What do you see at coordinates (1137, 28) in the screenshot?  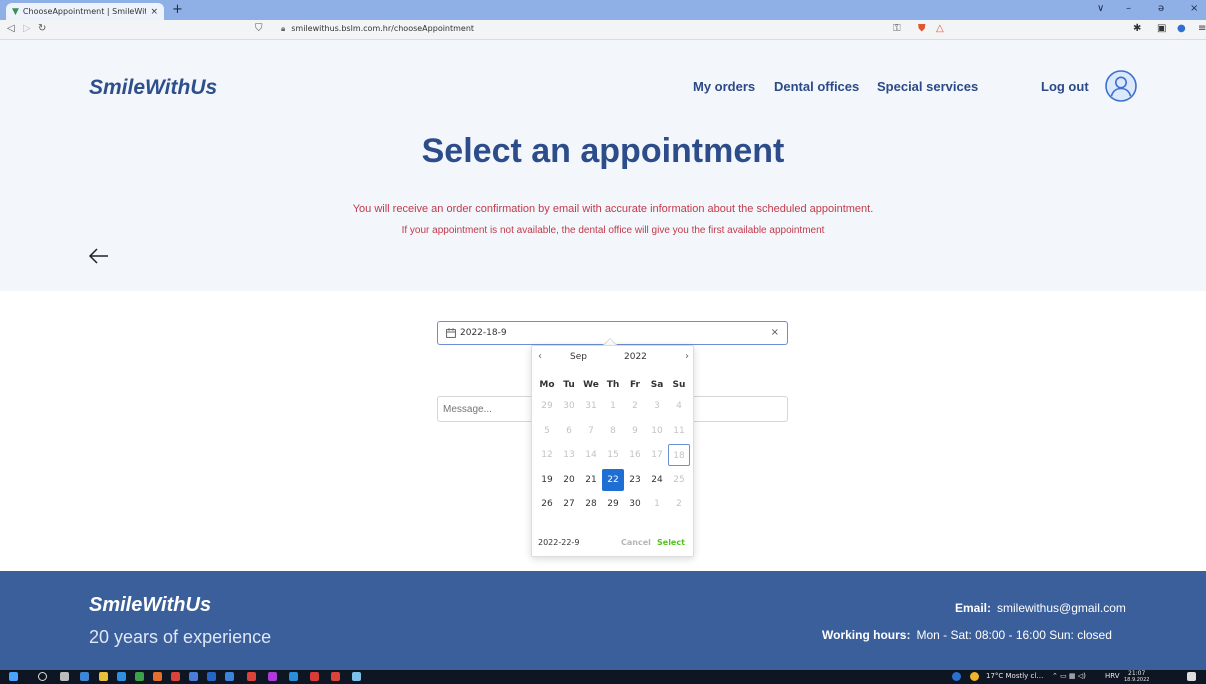 I see `extensions-icon: ✱` at bounding box center [1137, 28].